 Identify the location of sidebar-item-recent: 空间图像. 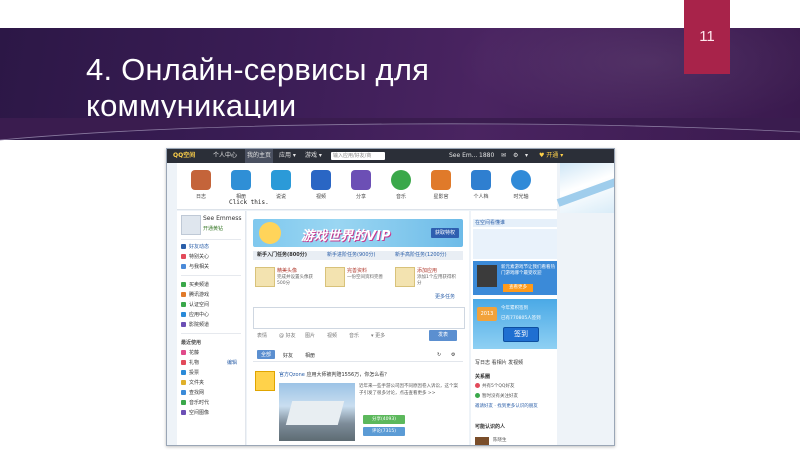
(195, 412).